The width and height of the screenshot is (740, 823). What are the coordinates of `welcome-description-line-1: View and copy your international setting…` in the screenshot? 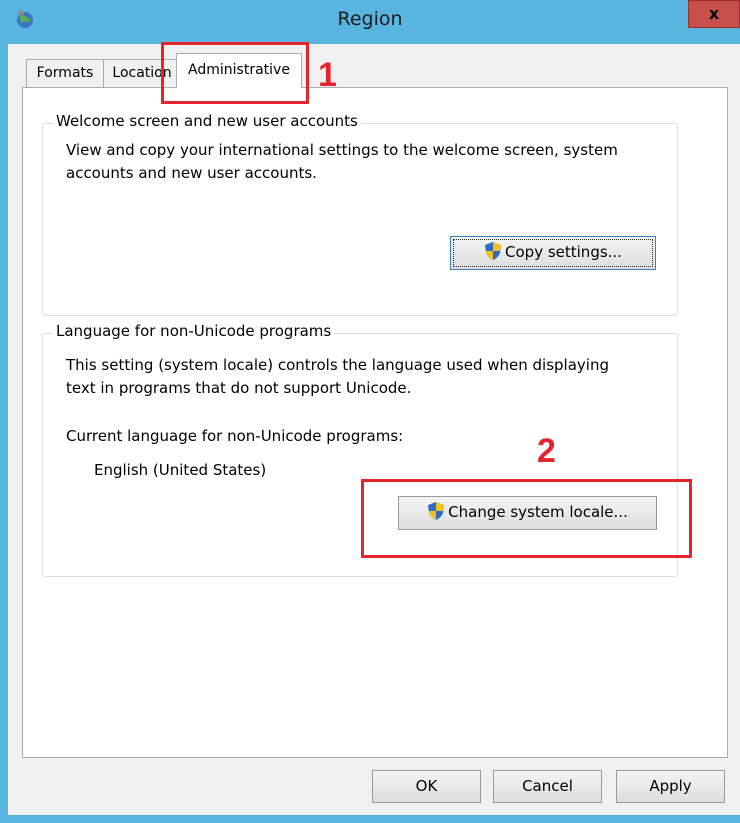 It's located at (342, 150).